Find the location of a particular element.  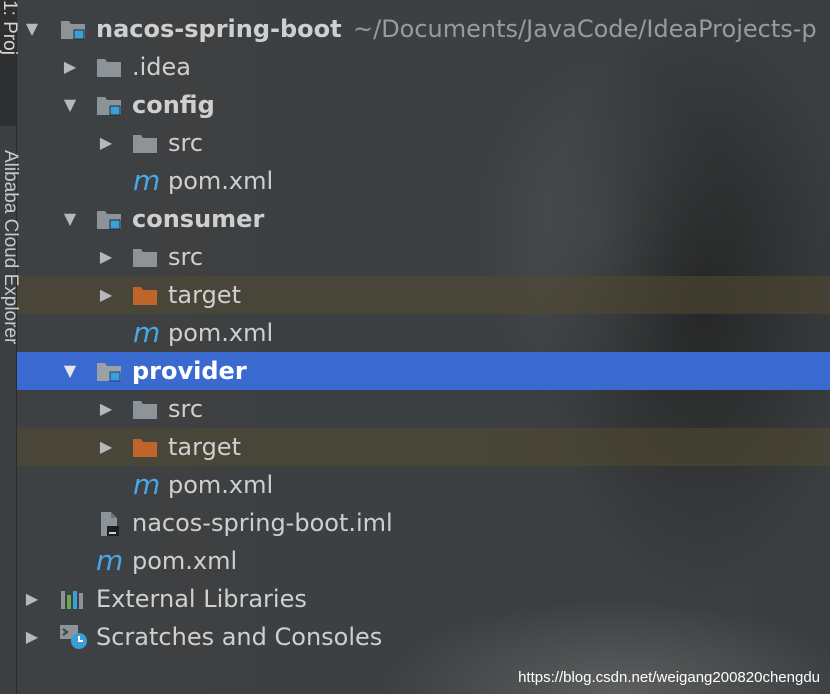

tree-row-iml: nacos-spring-boot.iml is located at coordinates (423, 523).